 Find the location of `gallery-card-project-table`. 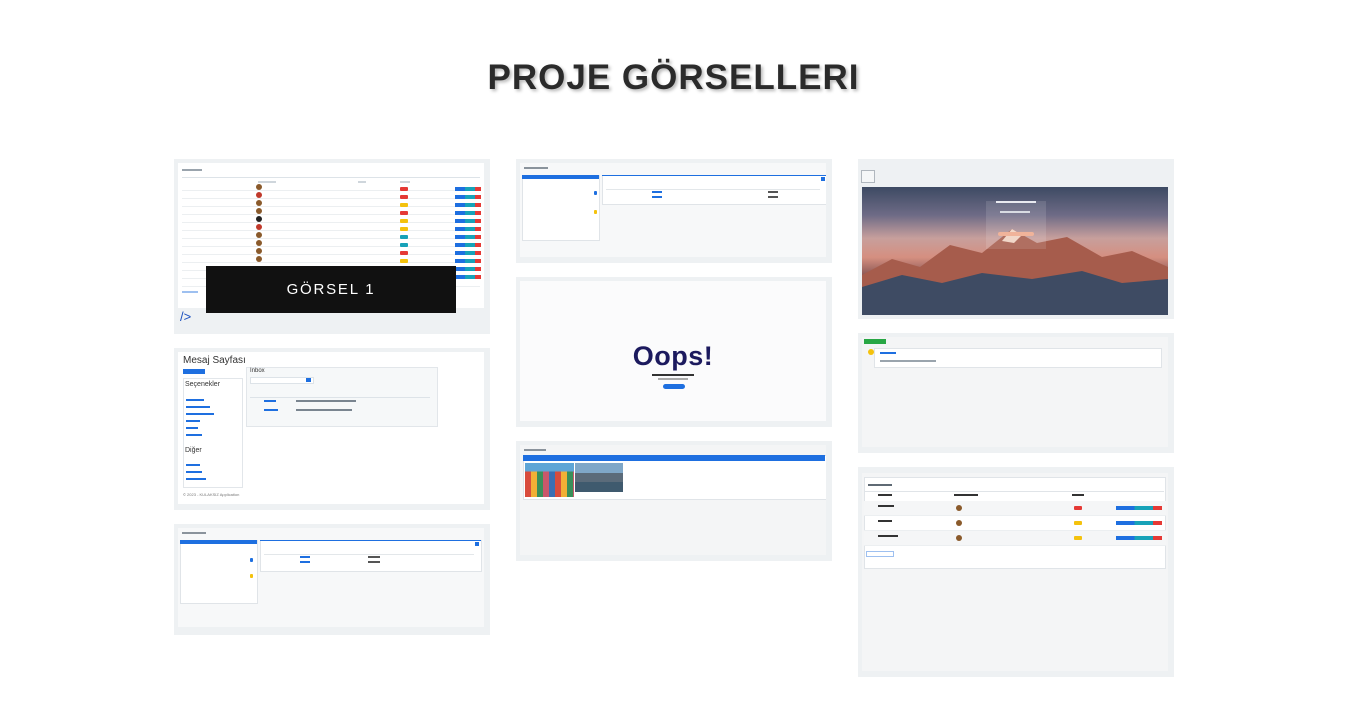

gallery-card-project-table is located at coordinates (1016, 572).